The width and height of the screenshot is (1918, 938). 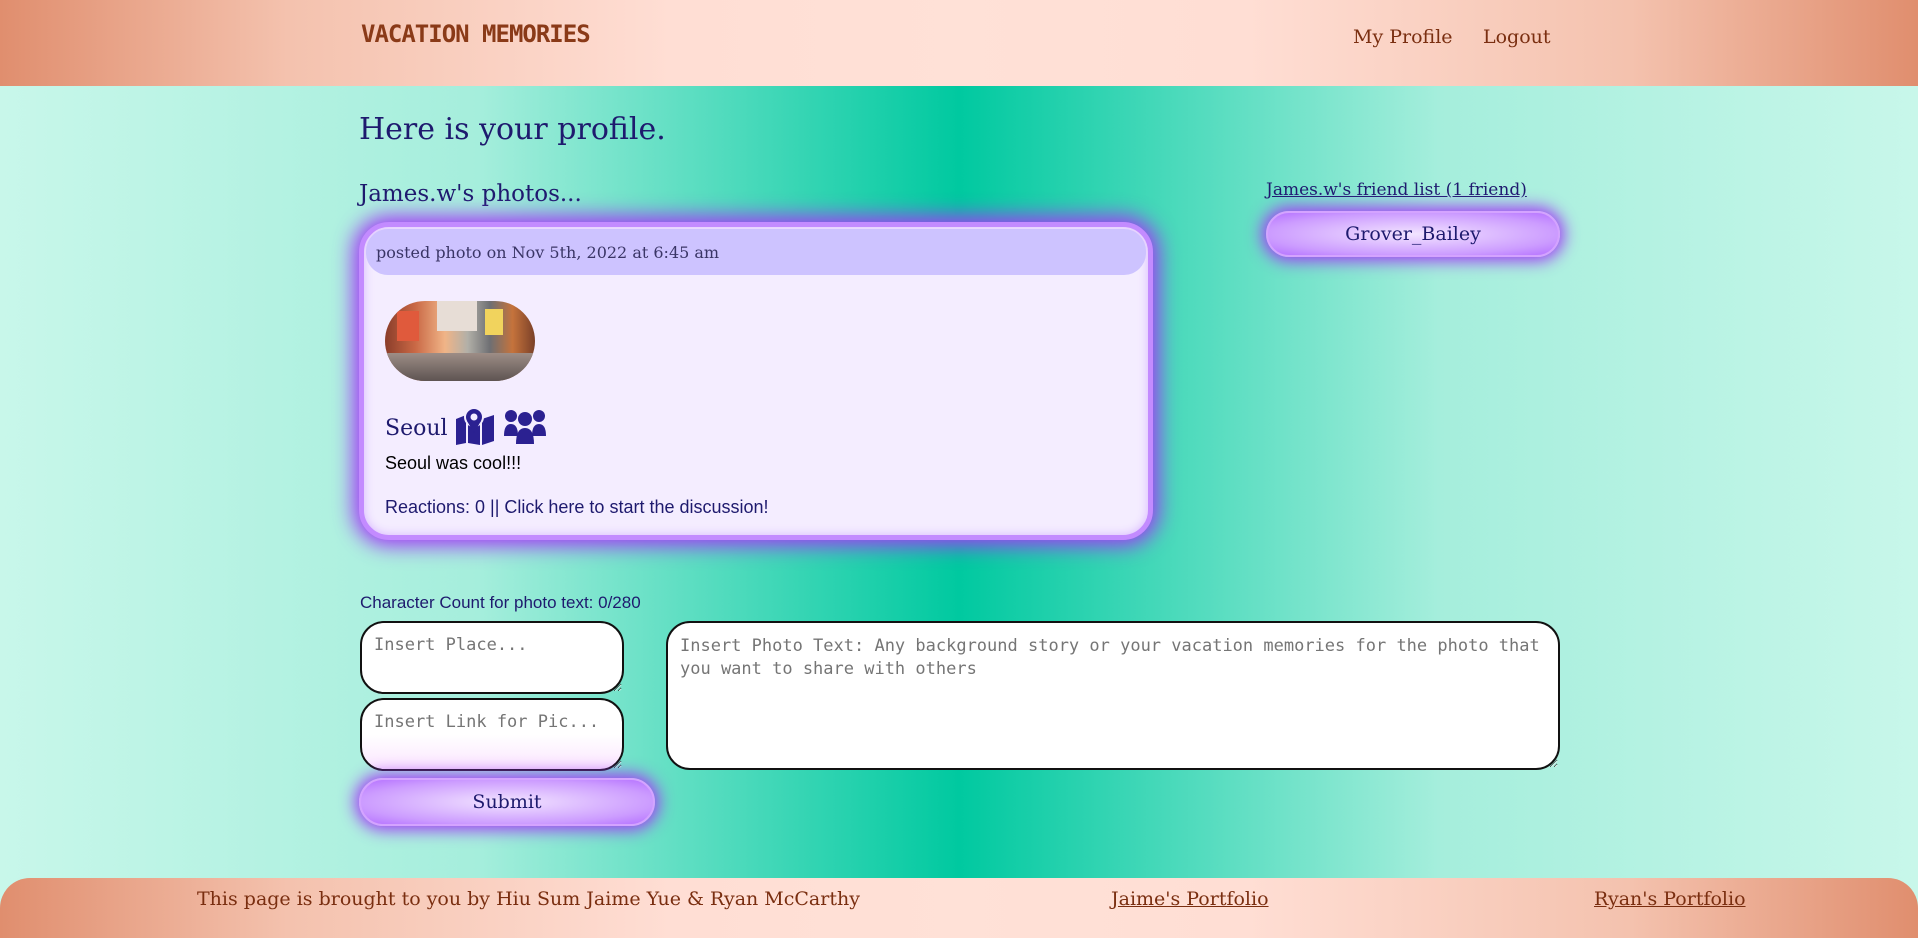 What do you see at coordinates (460, 341) in the screenshot?
I see `post-photo` at bounding box center [460, 341].